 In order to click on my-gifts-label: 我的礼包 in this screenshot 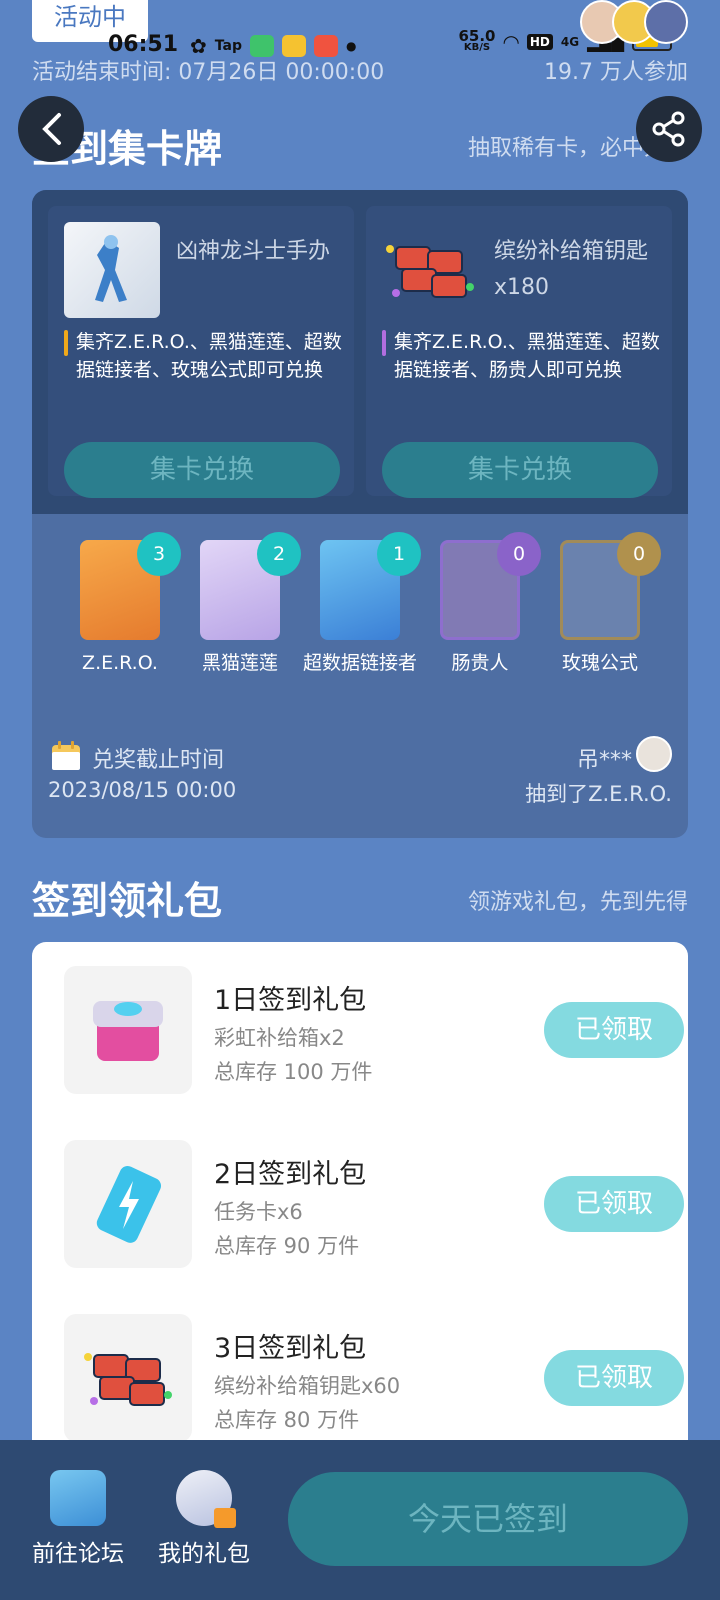, I will do `click(204, 1554)`.